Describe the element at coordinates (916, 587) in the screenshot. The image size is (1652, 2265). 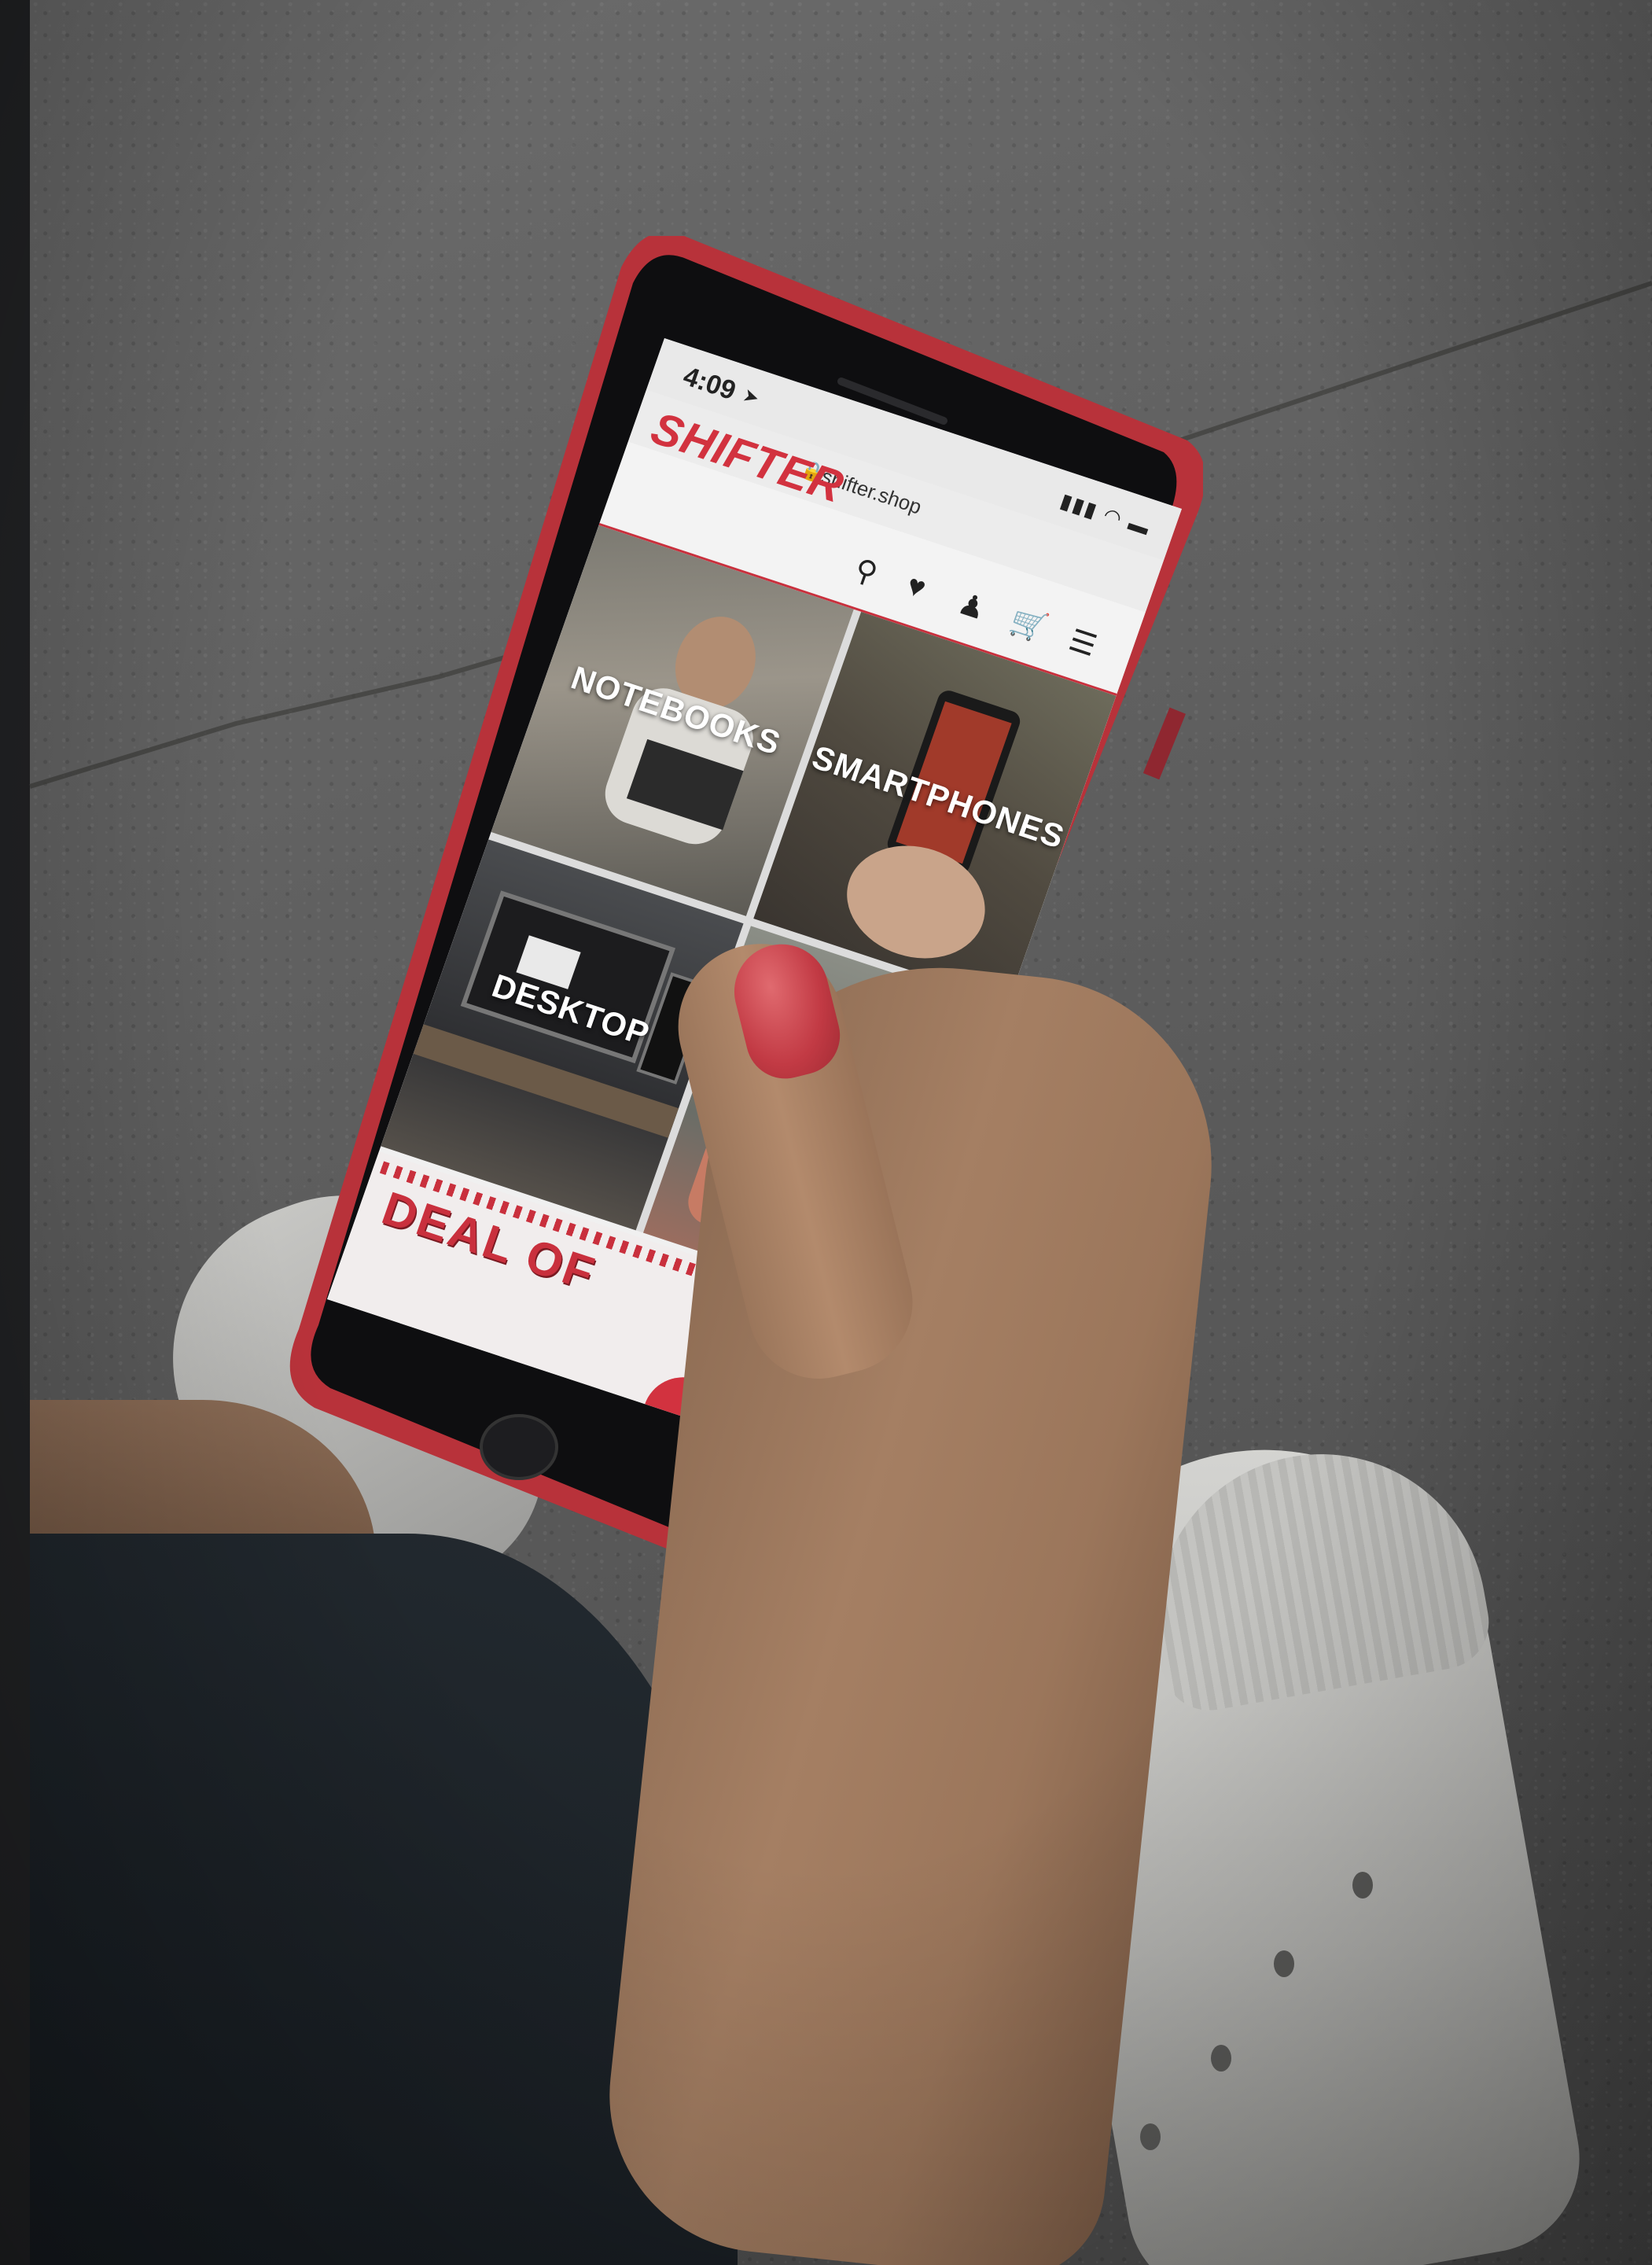
I see `heart-icon: ♥` at that location.